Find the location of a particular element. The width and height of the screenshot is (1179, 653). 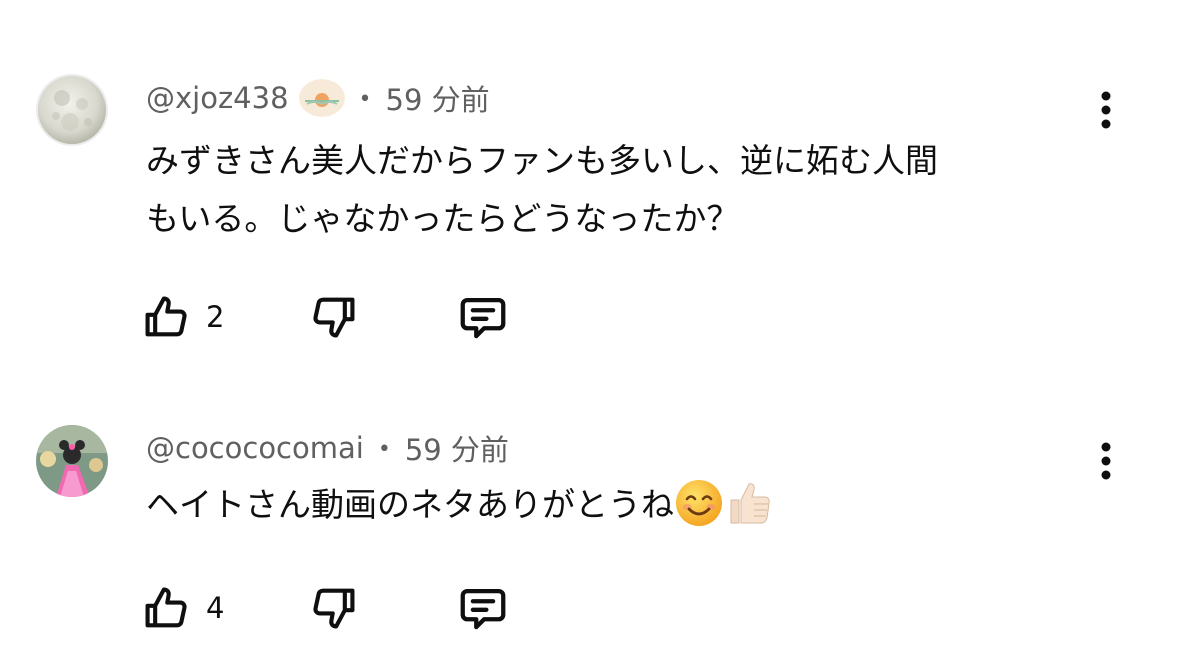

smiling-face-emoji is located at coordinates (699, 503).